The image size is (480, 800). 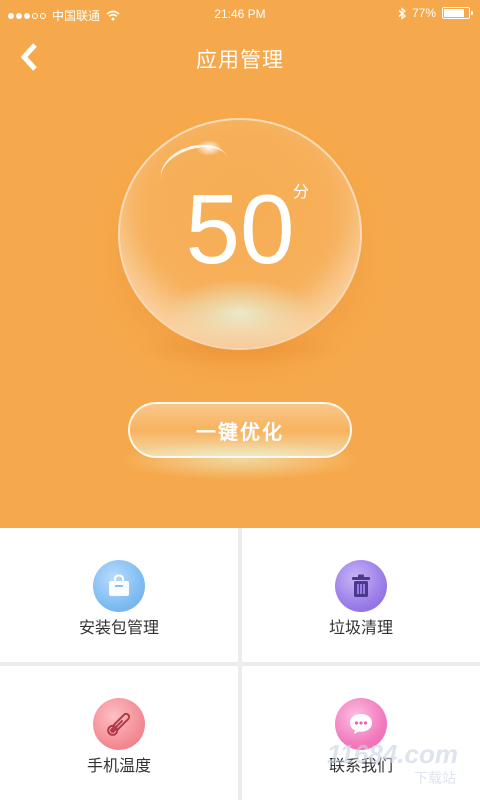 What do you see at coordinates (240, 60) in the screenshot?
I see `page-title: 应用管理` at bounding box center [240, 60].